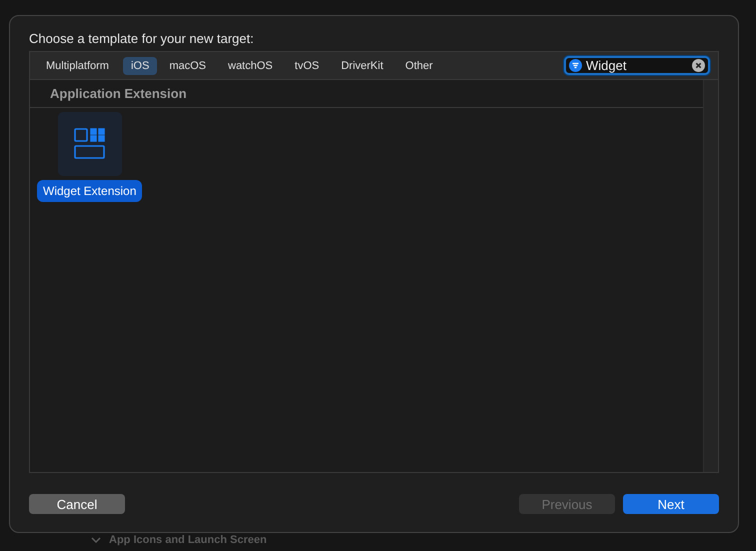 The image size is (756, 551). Describe the element at coordinates (89, 191) in the screenshot. I see `template-label: Widget Extension` at that location.